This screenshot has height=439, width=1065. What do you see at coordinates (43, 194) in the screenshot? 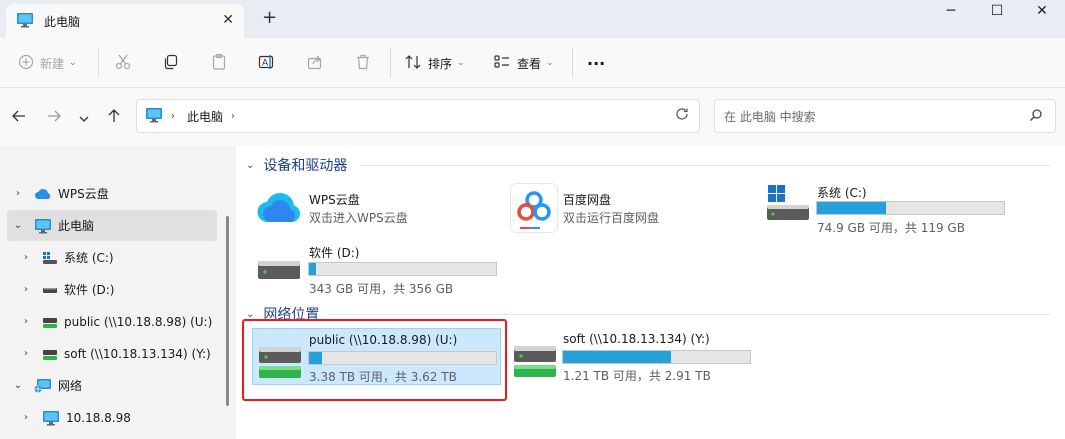
I see `cloud-icon` at bounding box center [43, 194].